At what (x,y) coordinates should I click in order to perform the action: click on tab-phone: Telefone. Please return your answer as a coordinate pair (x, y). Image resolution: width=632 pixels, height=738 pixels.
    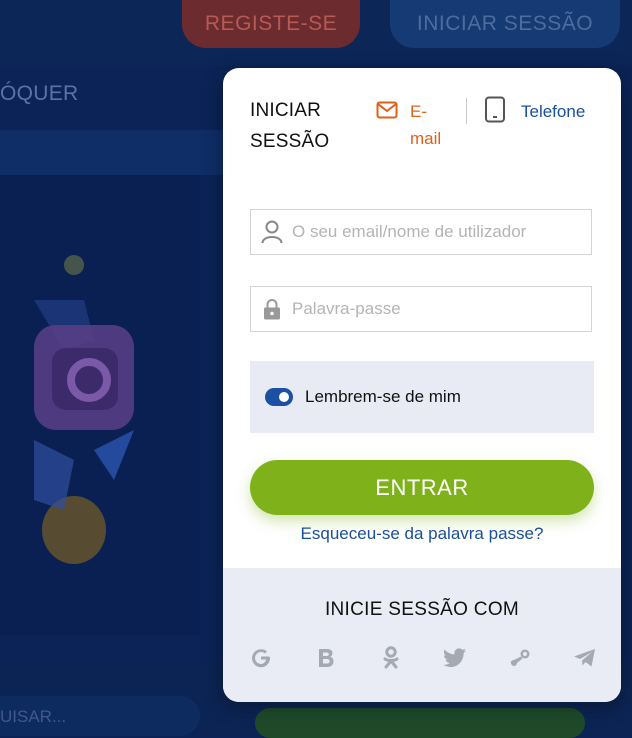
    Looking at the image, I should click on (535, 112).